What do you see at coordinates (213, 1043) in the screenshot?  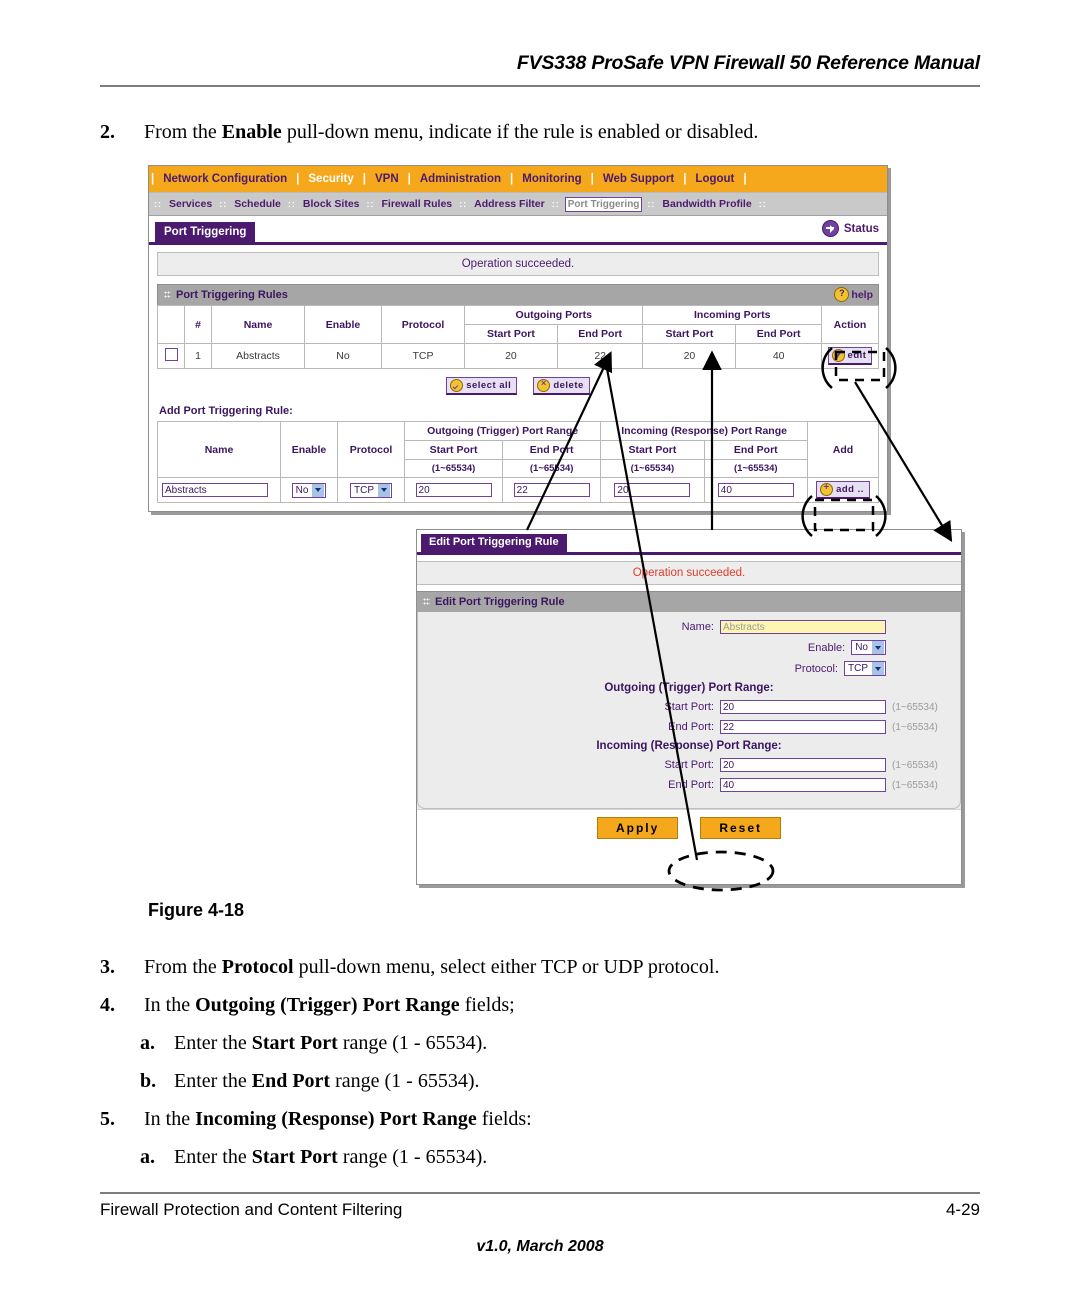 I see `step-4a-part-0: Enter the` at bounding box center [213, 1043].